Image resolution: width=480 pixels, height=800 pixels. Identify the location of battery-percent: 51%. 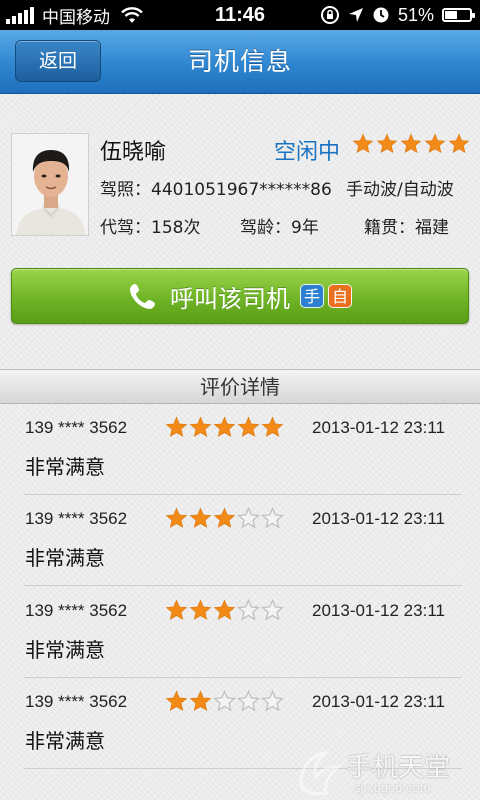
(415, 14).